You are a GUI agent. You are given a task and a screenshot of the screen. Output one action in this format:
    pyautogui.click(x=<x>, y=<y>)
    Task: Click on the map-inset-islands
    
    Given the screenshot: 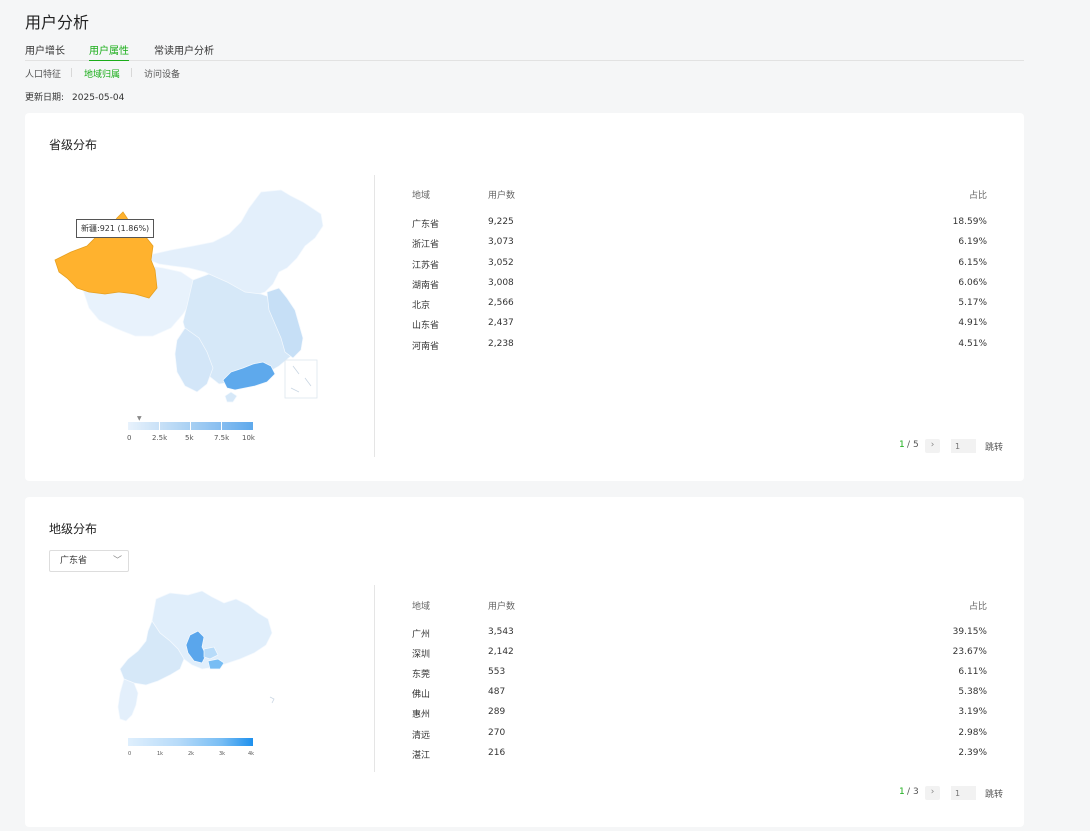 What is the action you would take?
    pyautogui.click(x=301, y=379)
    